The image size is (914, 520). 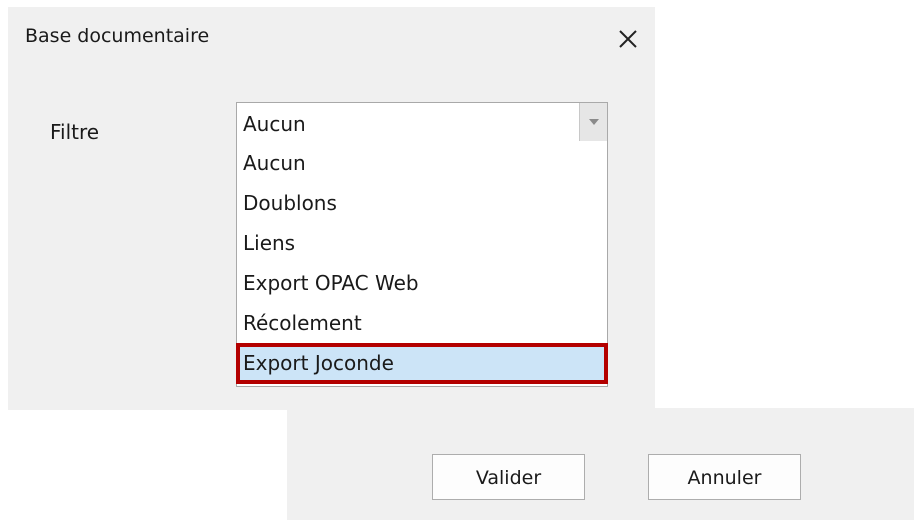 I want to click on close-icon, so click(x=628, y=39).